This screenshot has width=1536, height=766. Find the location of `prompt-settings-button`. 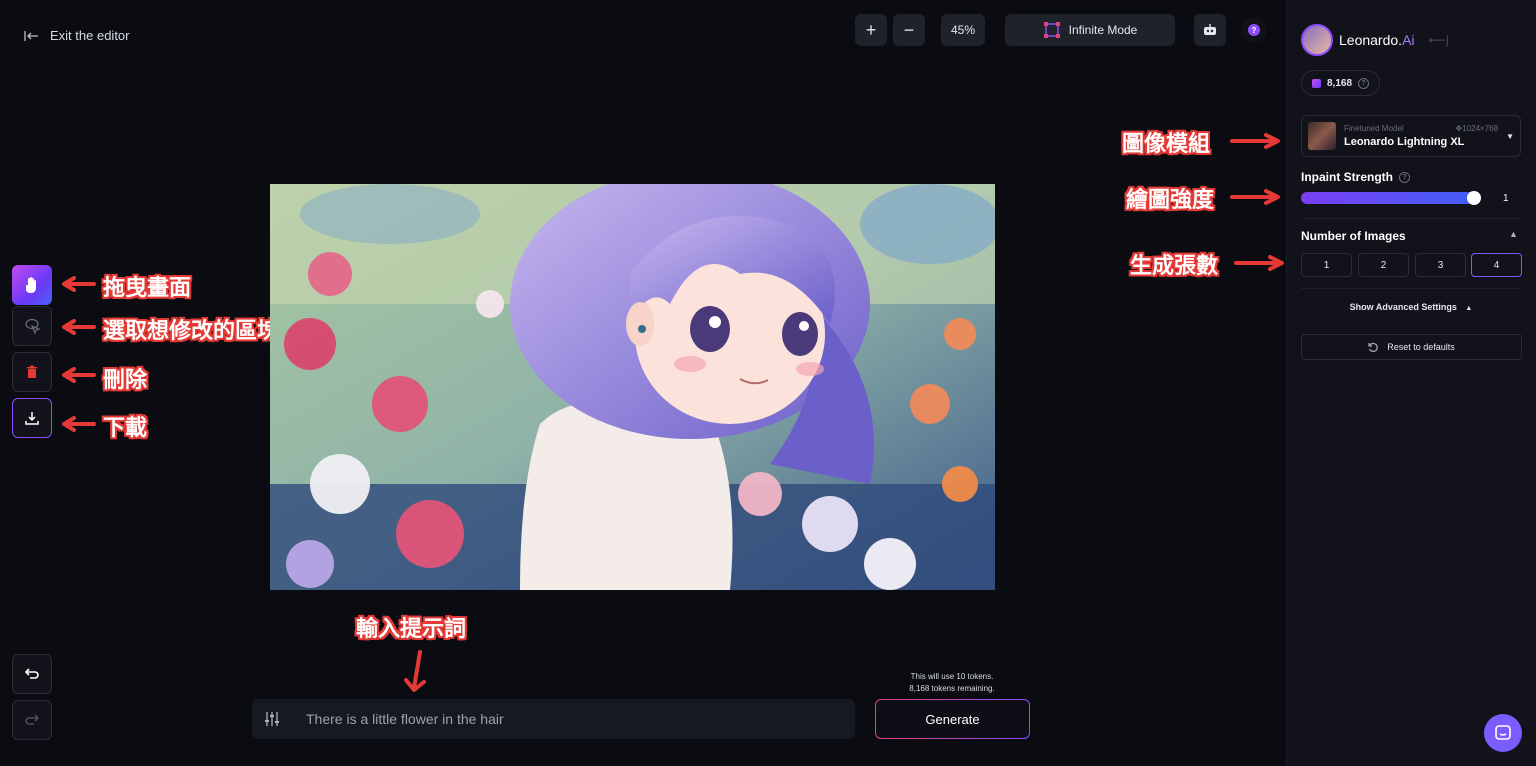

prompt-settings-button is located at coordinates (272, 719).